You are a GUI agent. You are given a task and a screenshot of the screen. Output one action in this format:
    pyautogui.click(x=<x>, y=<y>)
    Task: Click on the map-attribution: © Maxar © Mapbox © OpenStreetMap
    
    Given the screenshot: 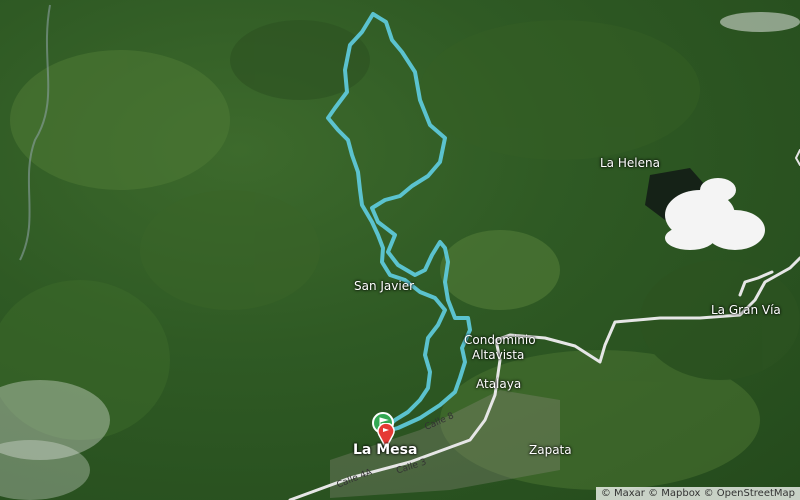 What is the action you would take?
    pyautogui.click(x=697, y=493)
    